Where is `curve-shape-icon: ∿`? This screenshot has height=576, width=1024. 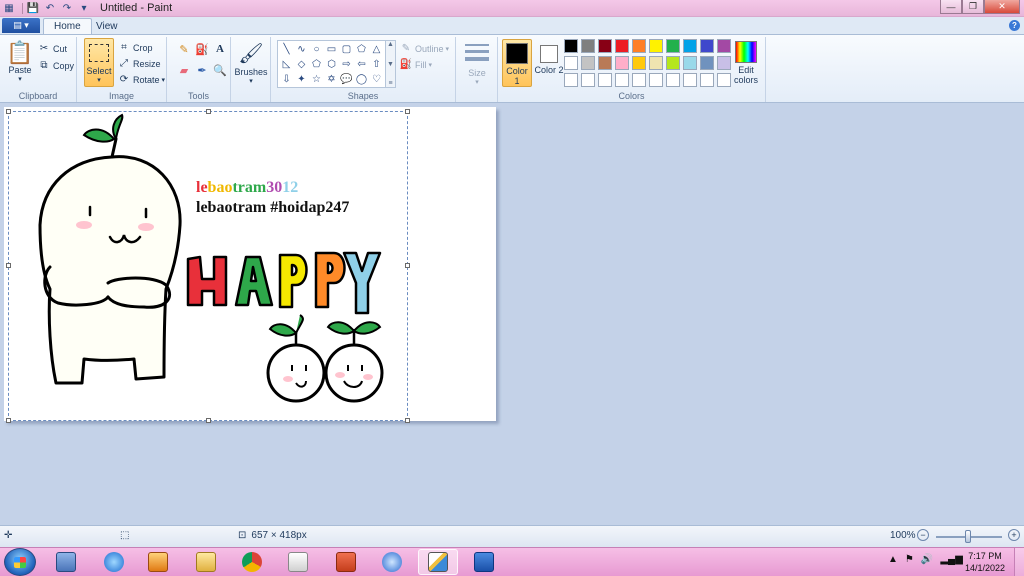
curve-shape-icon: ∿ is located at coordinates (301, 49).